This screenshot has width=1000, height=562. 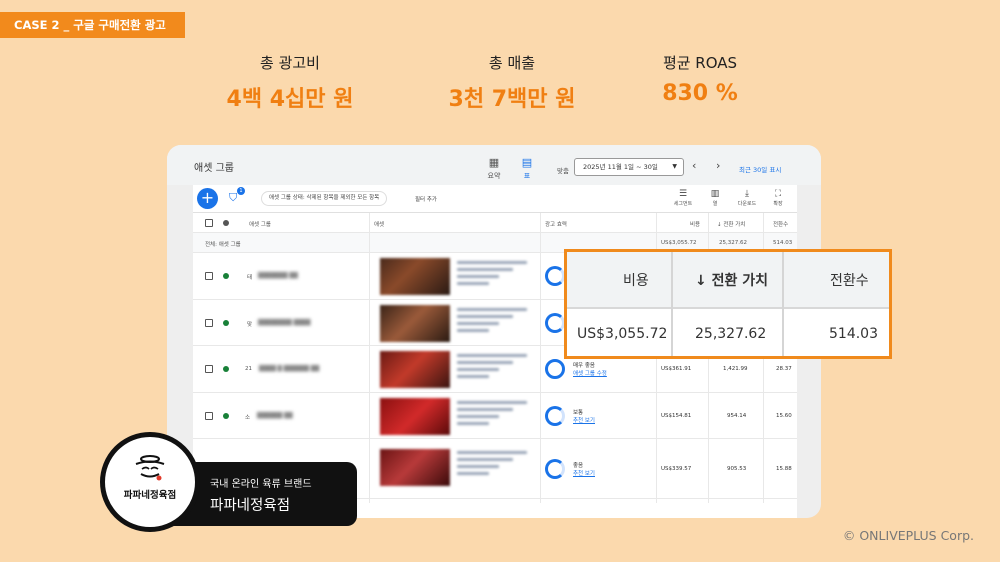 I want to click on total-cost: US$3,055.72, so click(x=679, y=243).